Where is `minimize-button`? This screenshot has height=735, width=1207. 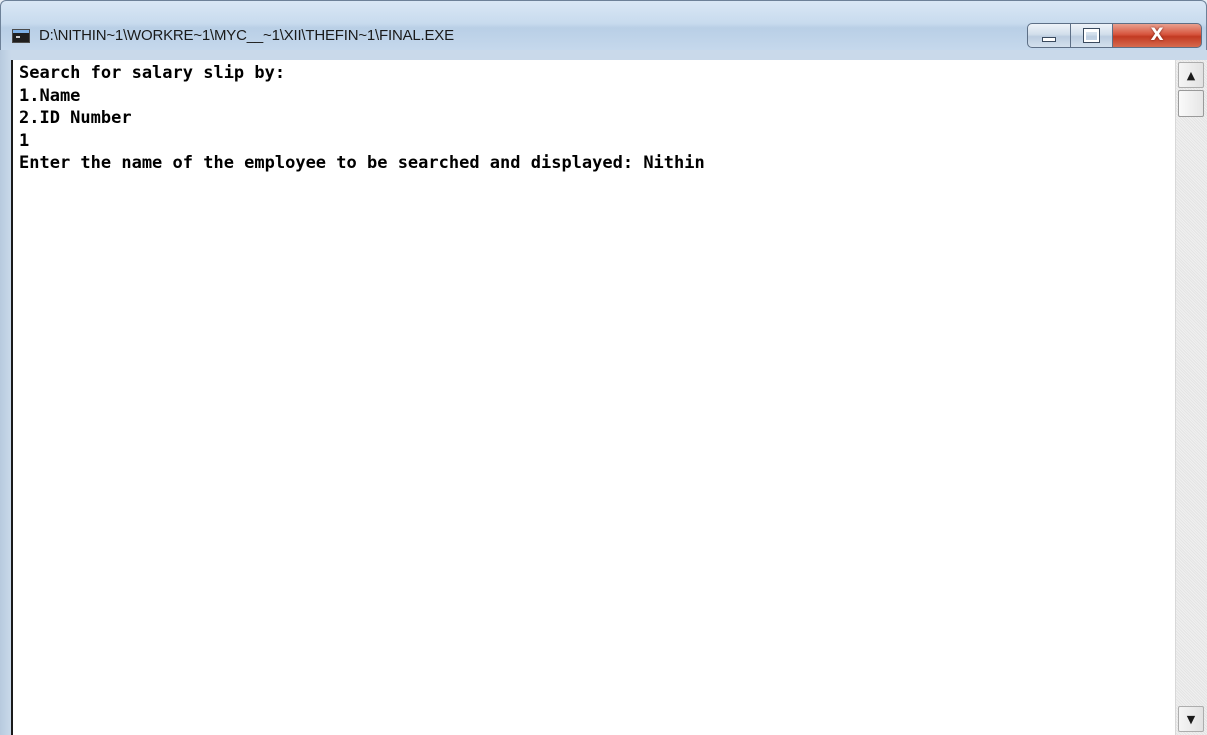 minimize-button is located at coordinates (1049, 35).